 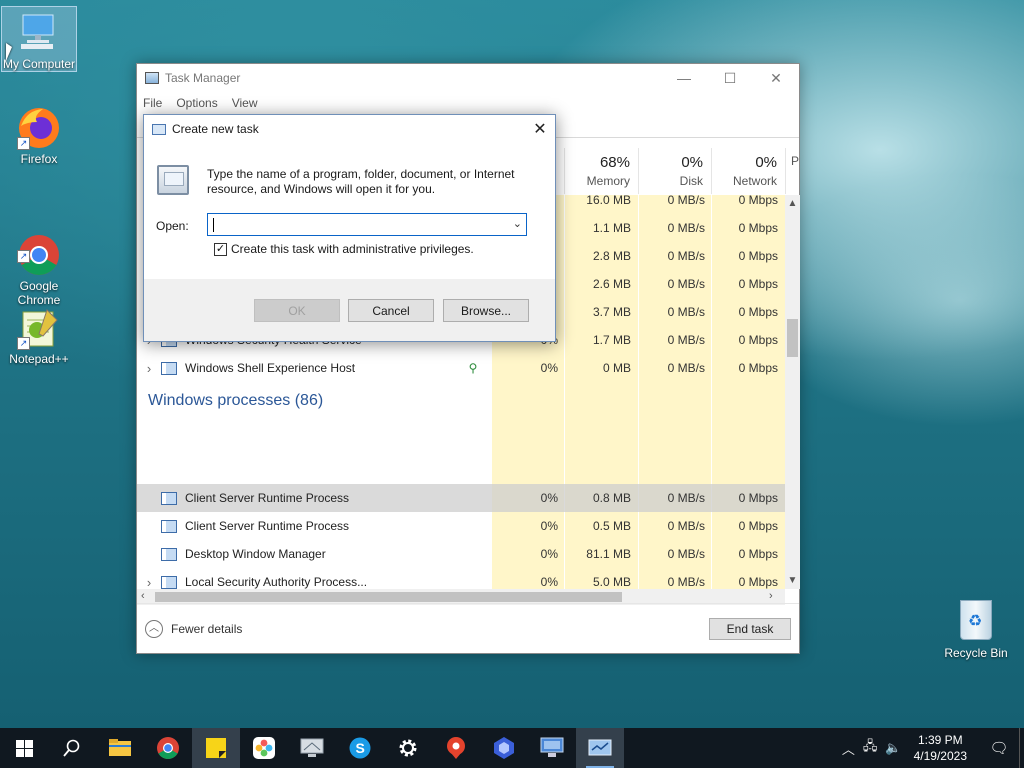 I want to click on taskbar-file-explorer, so click(x=120, y=748).